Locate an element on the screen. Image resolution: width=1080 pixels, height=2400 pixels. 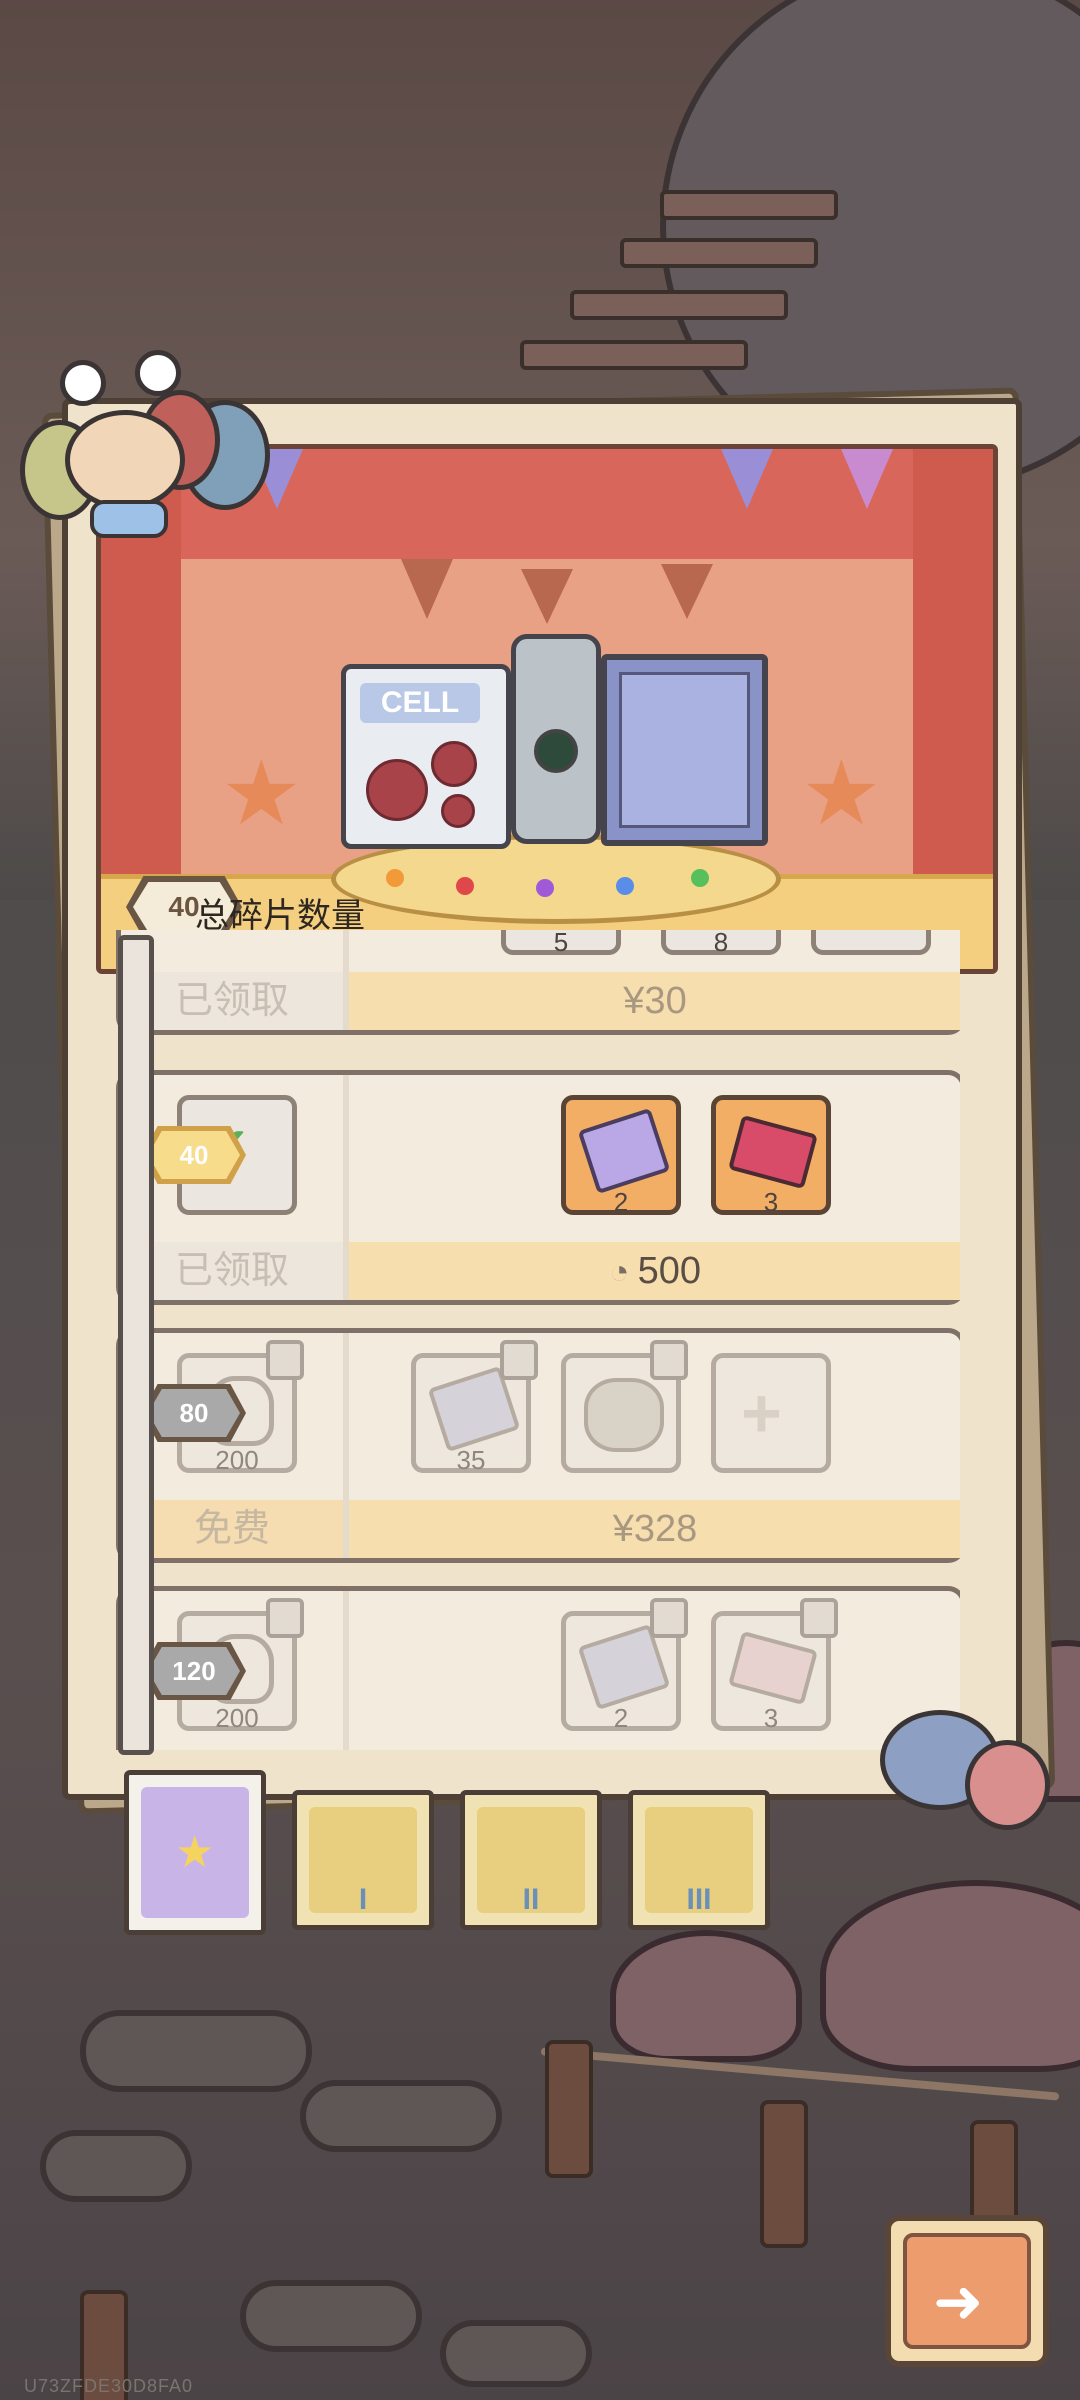
reward-slot: 8 is located at coordinates (721, 943).